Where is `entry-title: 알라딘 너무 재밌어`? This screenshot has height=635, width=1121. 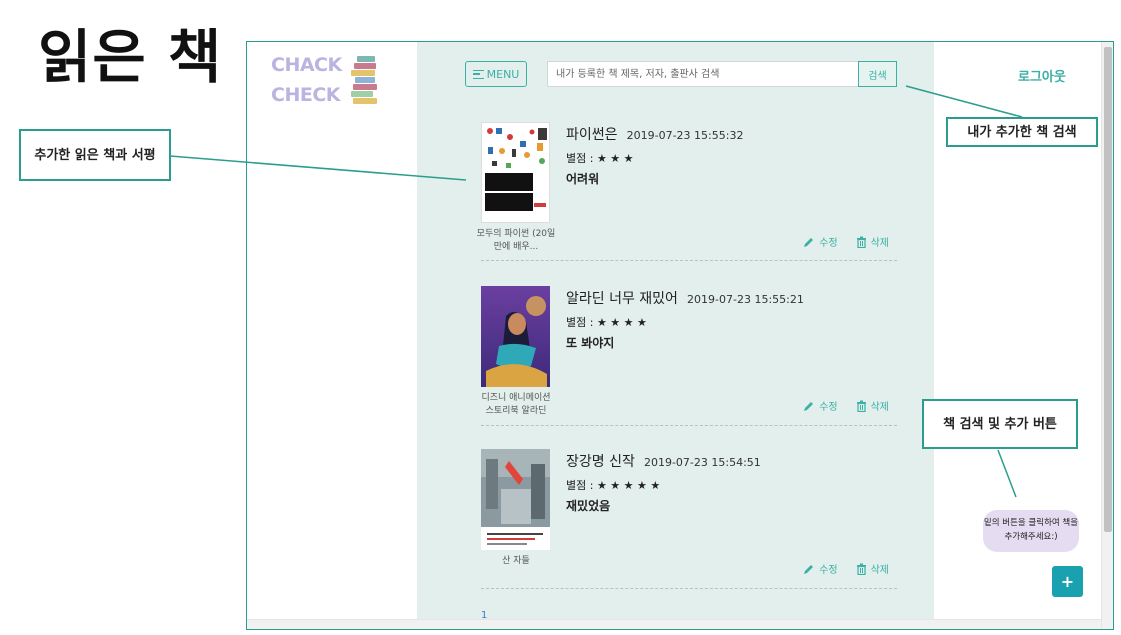
entry-title: 알라딘 너무 재밌어 is located at coordinates (622, 299).